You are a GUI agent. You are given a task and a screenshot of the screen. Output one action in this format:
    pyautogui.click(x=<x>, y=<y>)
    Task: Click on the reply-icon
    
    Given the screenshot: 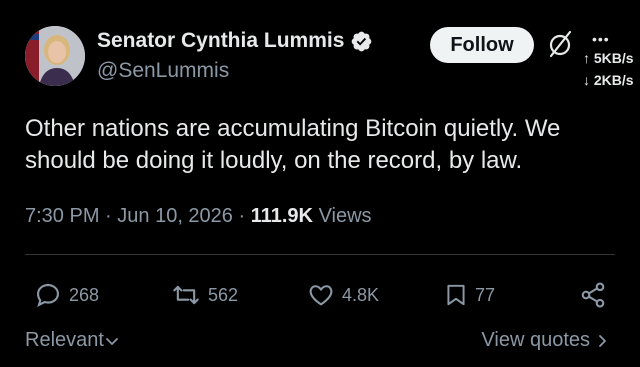 What is the action you would take?
    pyautogui.click(x=48, y=295)
    